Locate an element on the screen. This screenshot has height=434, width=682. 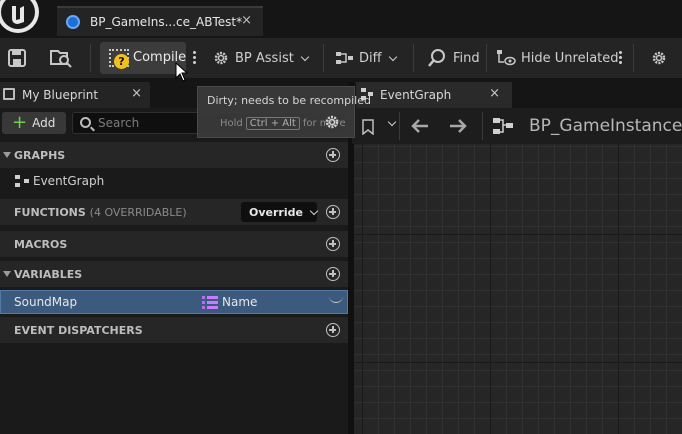
add-graph-icon is located at coordinates (333, 155).